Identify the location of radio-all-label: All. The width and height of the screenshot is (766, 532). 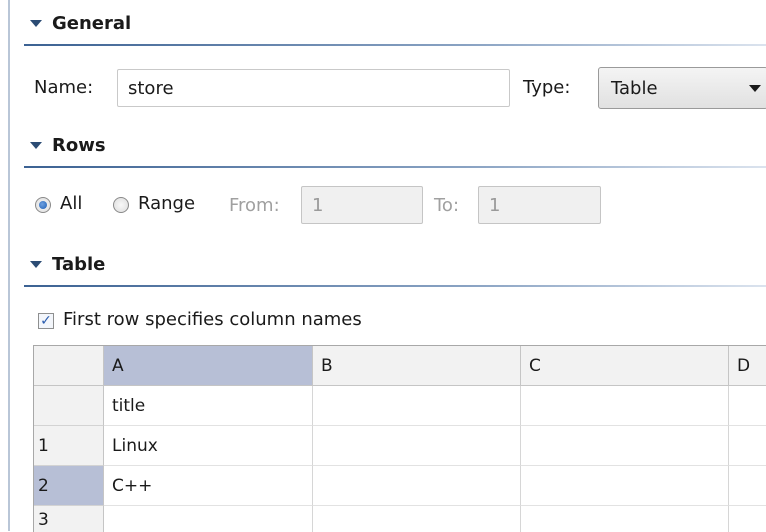
(71, 203).